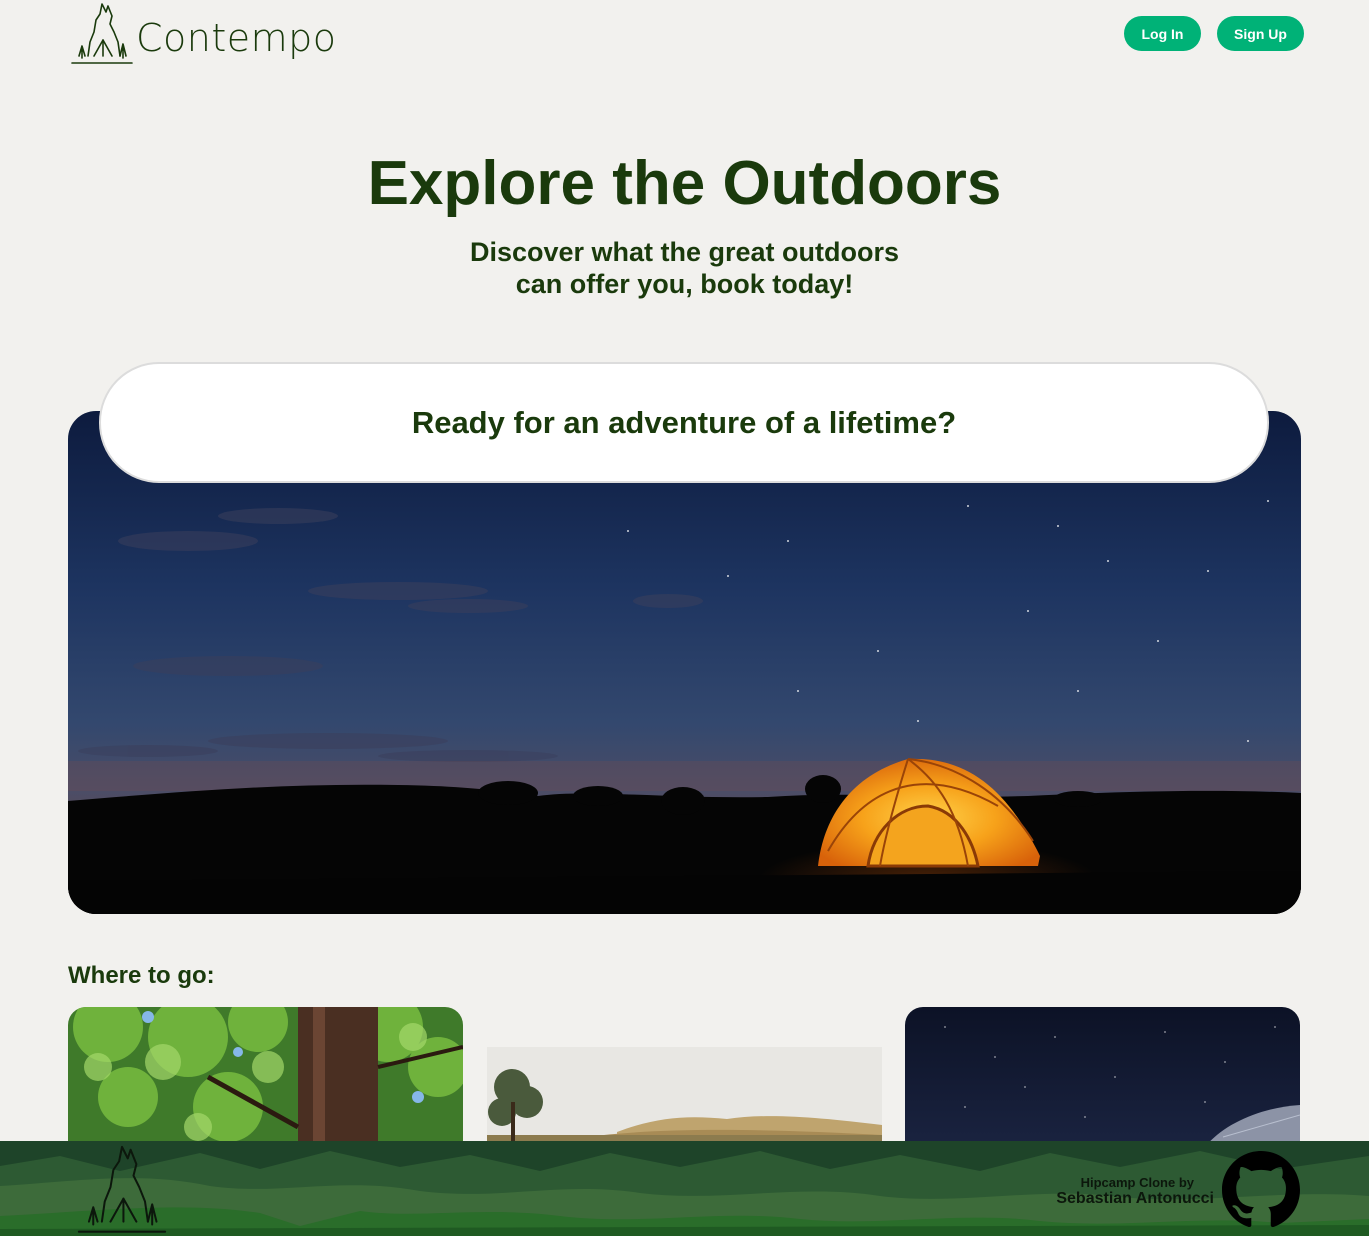 This screenshot has width=1369, height=1236. Describe the element at coordinates (236, 38) in the screenshot. I see `brand-name: Contempo` at that location.